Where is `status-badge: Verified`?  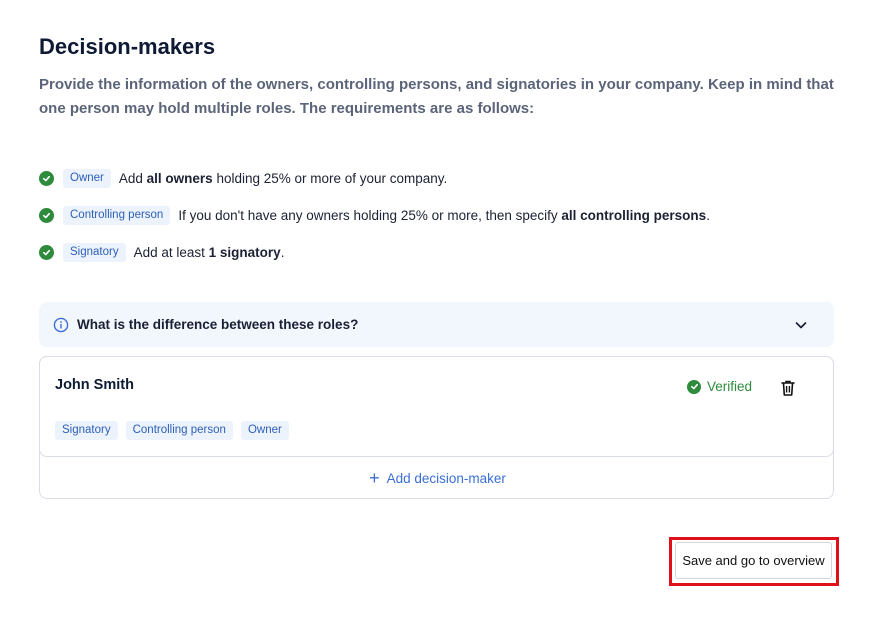
status-badge: Verified is located at coordinates (719, 386).